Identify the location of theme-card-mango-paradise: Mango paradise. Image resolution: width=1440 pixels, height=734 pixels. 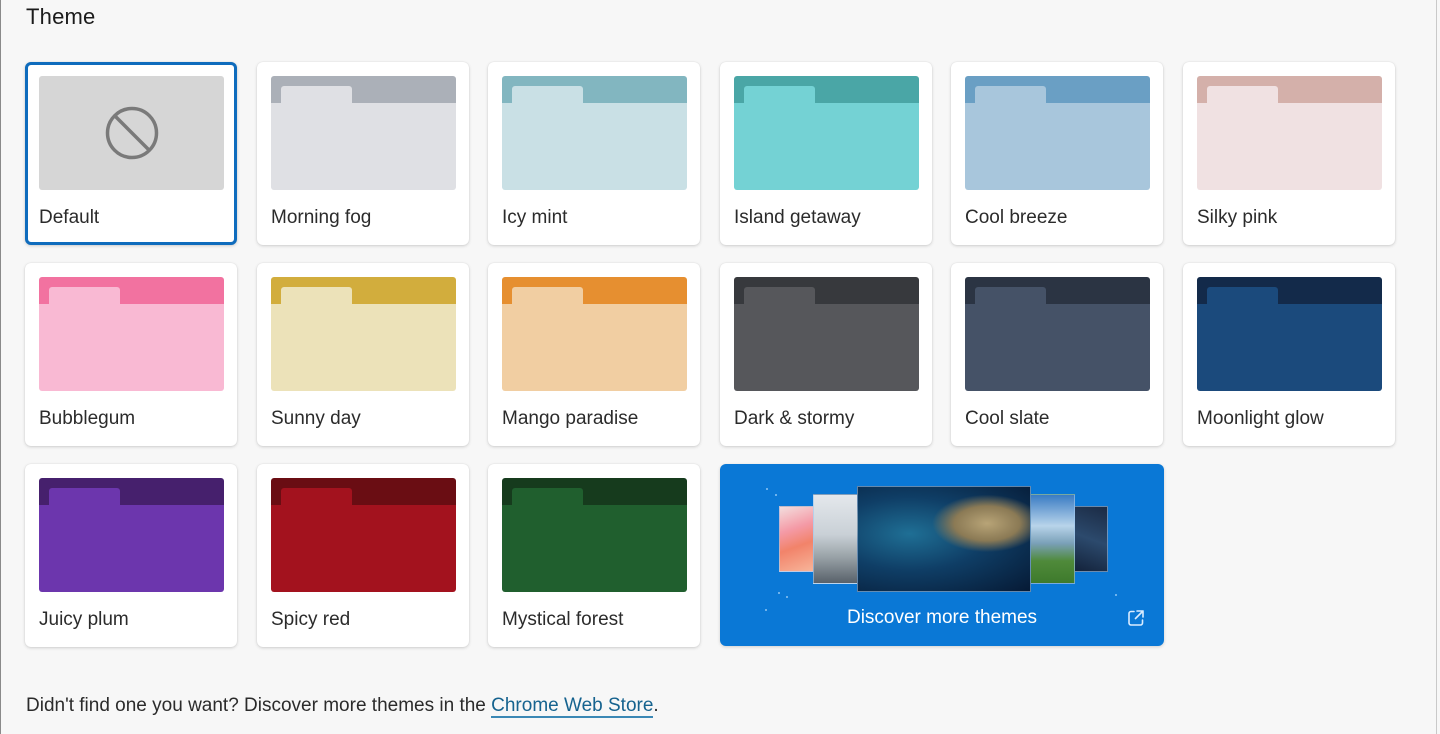
(594, 354).